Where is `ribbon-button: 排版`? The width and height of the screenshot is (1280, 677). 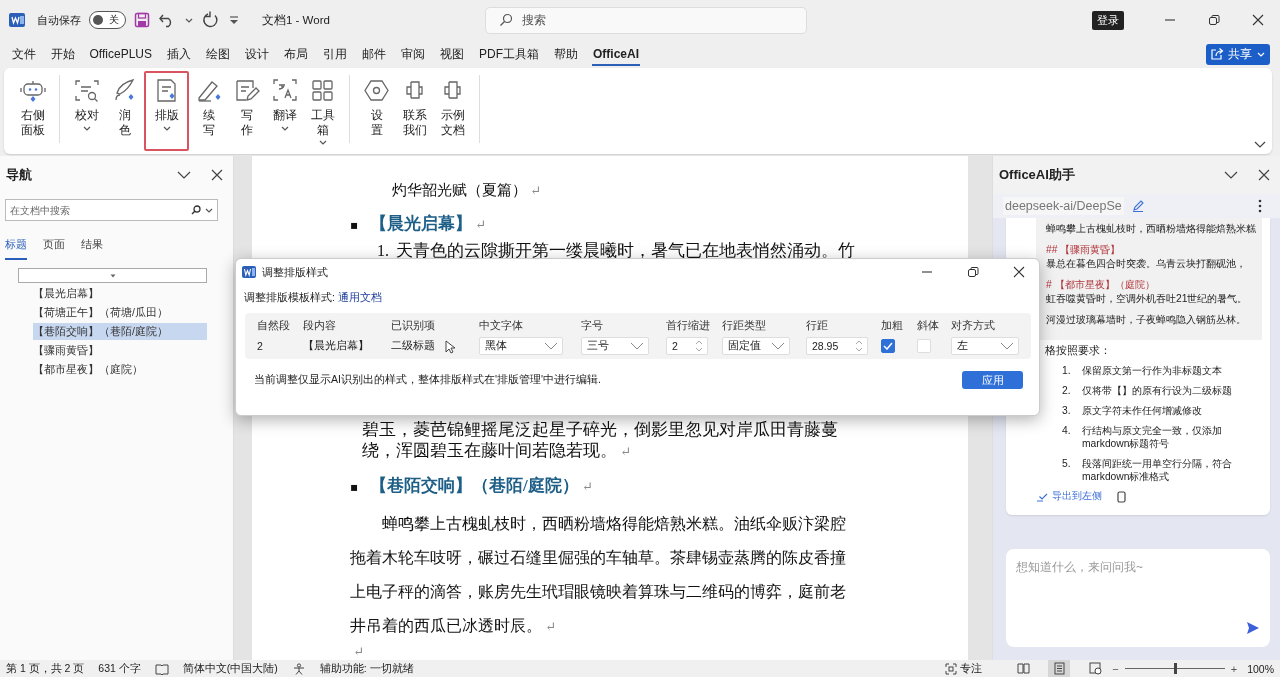
ribbon-button: 排版 is located at coordinates (166, 111).